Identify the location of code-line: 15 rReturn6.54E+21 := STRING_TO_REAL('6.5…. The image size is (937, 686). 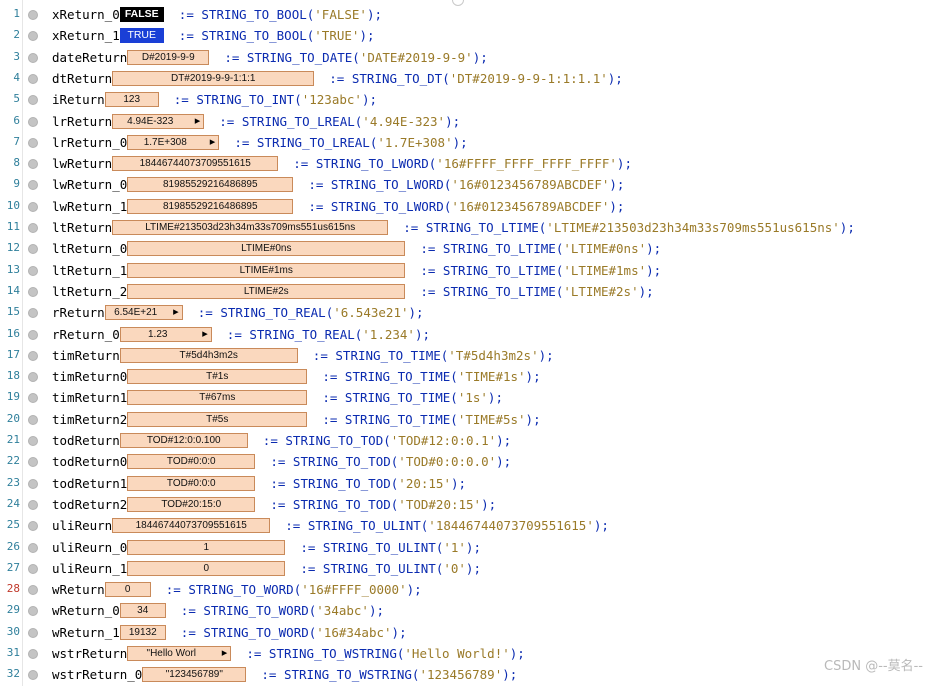
(468, 312).